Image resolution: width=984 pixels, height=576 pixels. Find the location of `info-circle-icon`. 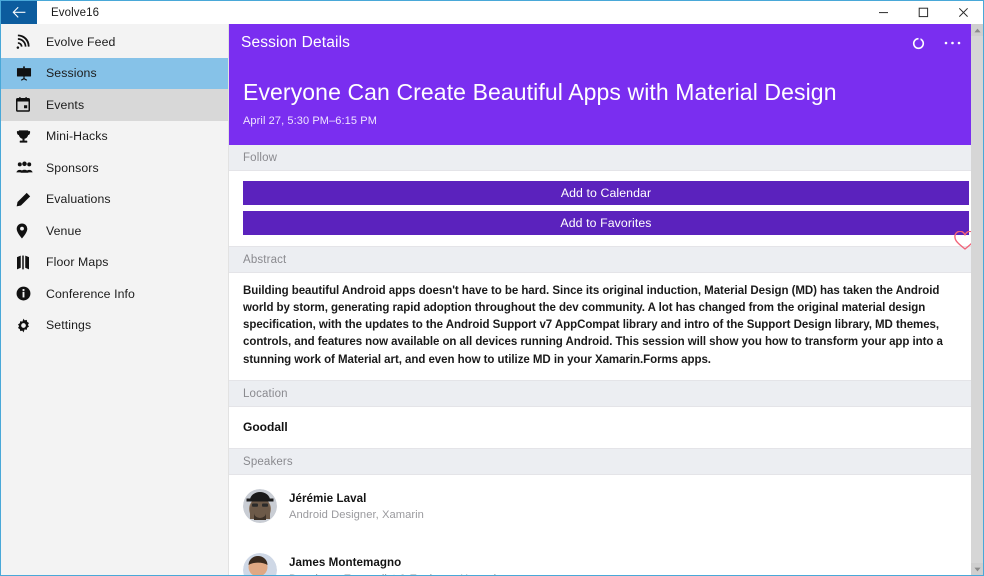

info-circle-icon is located at coordinates (31, 293).